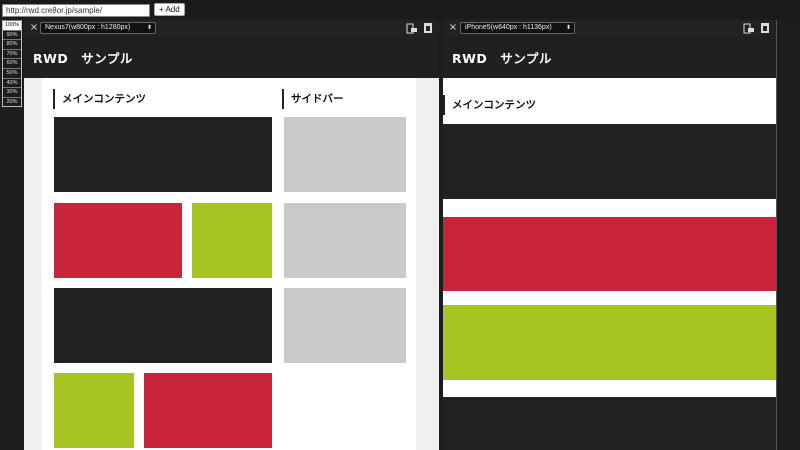  What do you see at coordinates (12, 44) in the screenshot?
I see `zoom-option: 80%` at bounding box center [12, 44].